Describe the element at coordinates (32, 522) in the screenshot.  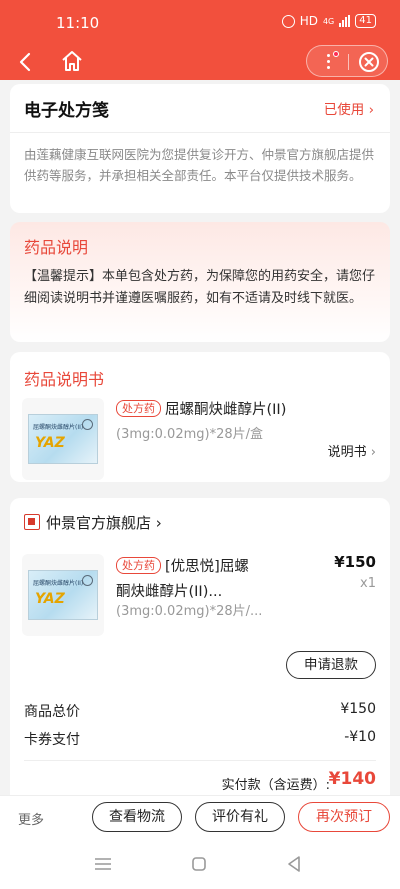
I see `store-icon` at that location.